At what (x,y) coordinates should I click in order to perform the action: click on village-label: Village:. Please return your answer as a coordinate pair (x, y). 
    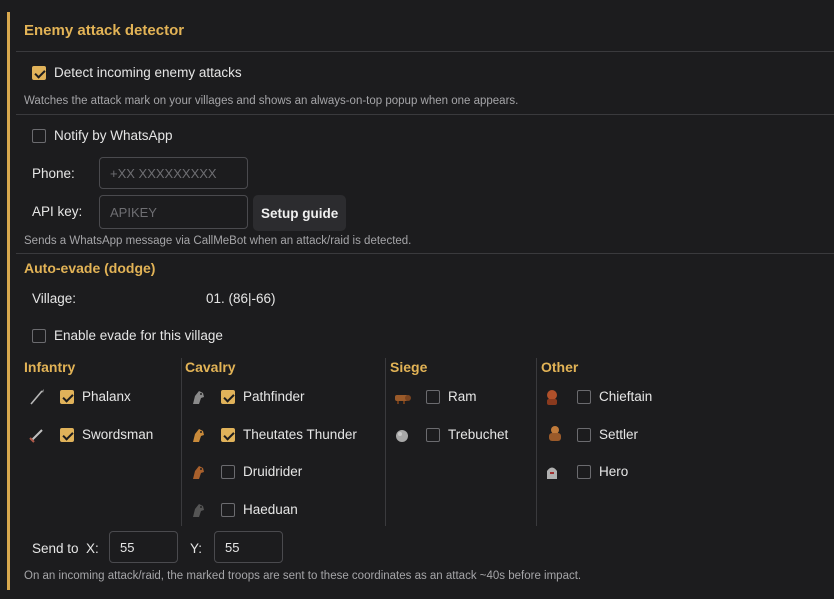
    Looking at the image, I should click on (54, 298).